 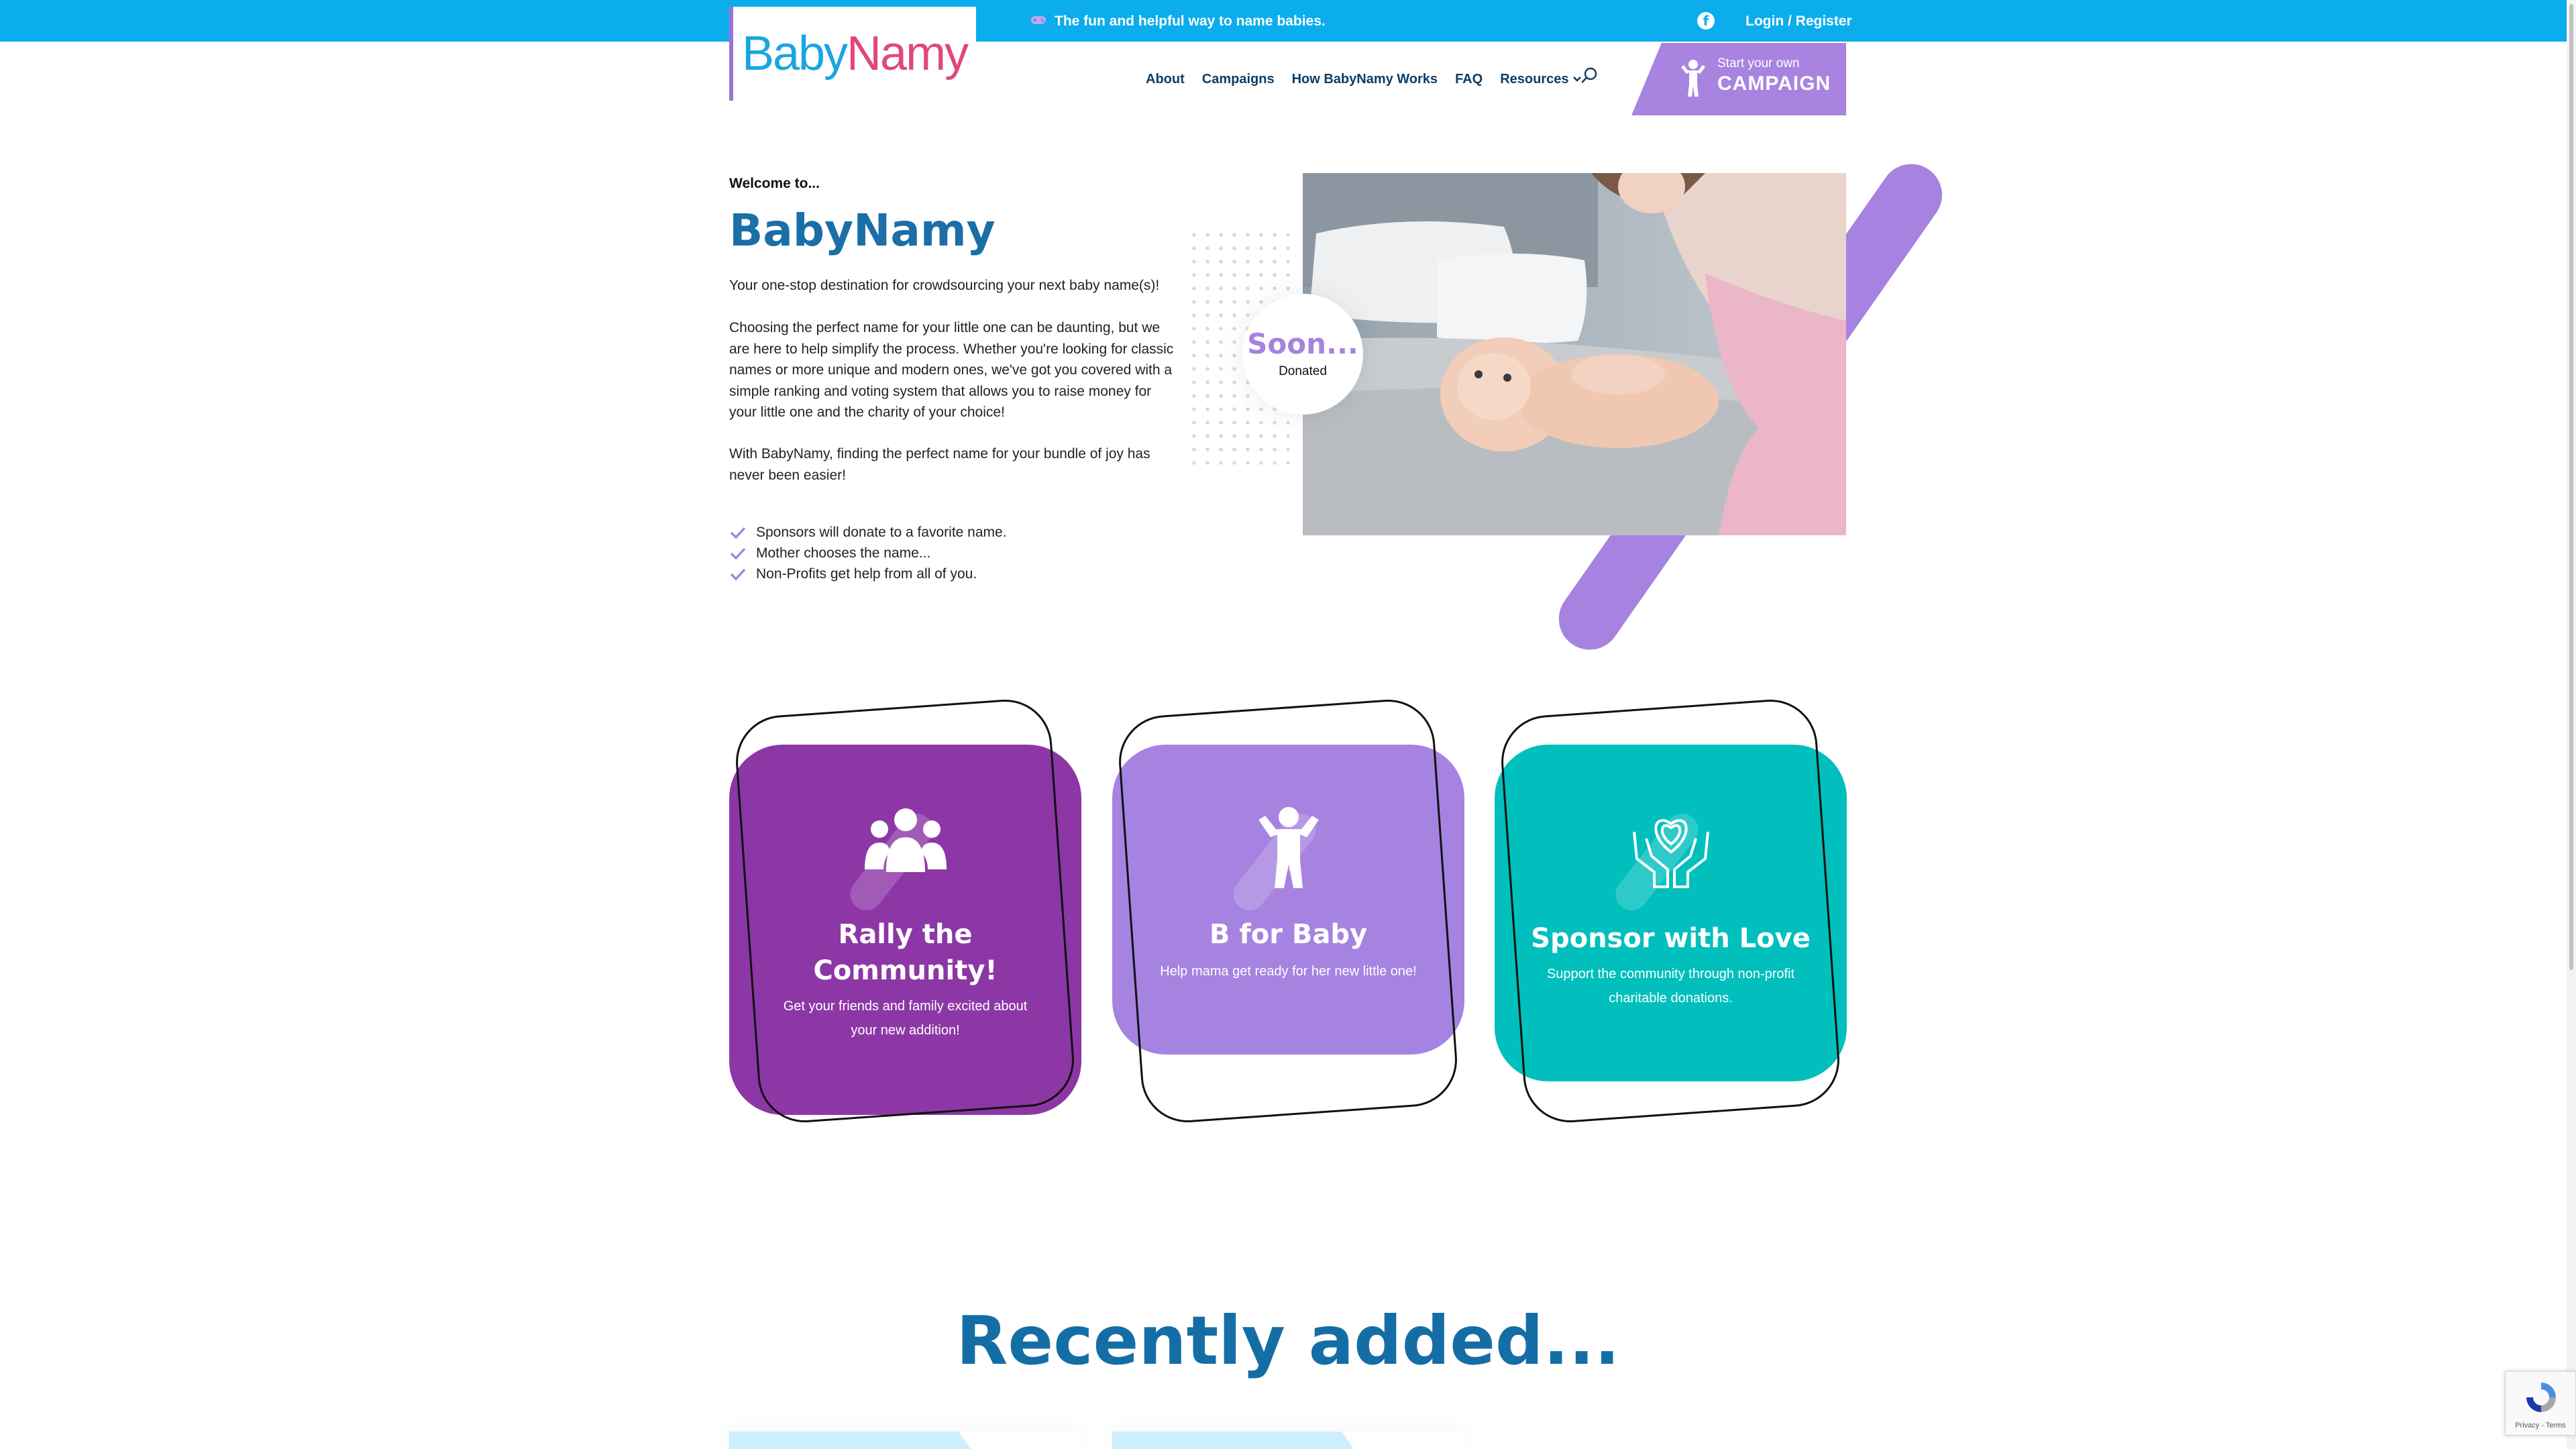 What do you see at coordinates (2540, 1425) in the screenshot?
I see `recaptcha-links: Privacy - Terms` at bounding box center [2540, 1425].